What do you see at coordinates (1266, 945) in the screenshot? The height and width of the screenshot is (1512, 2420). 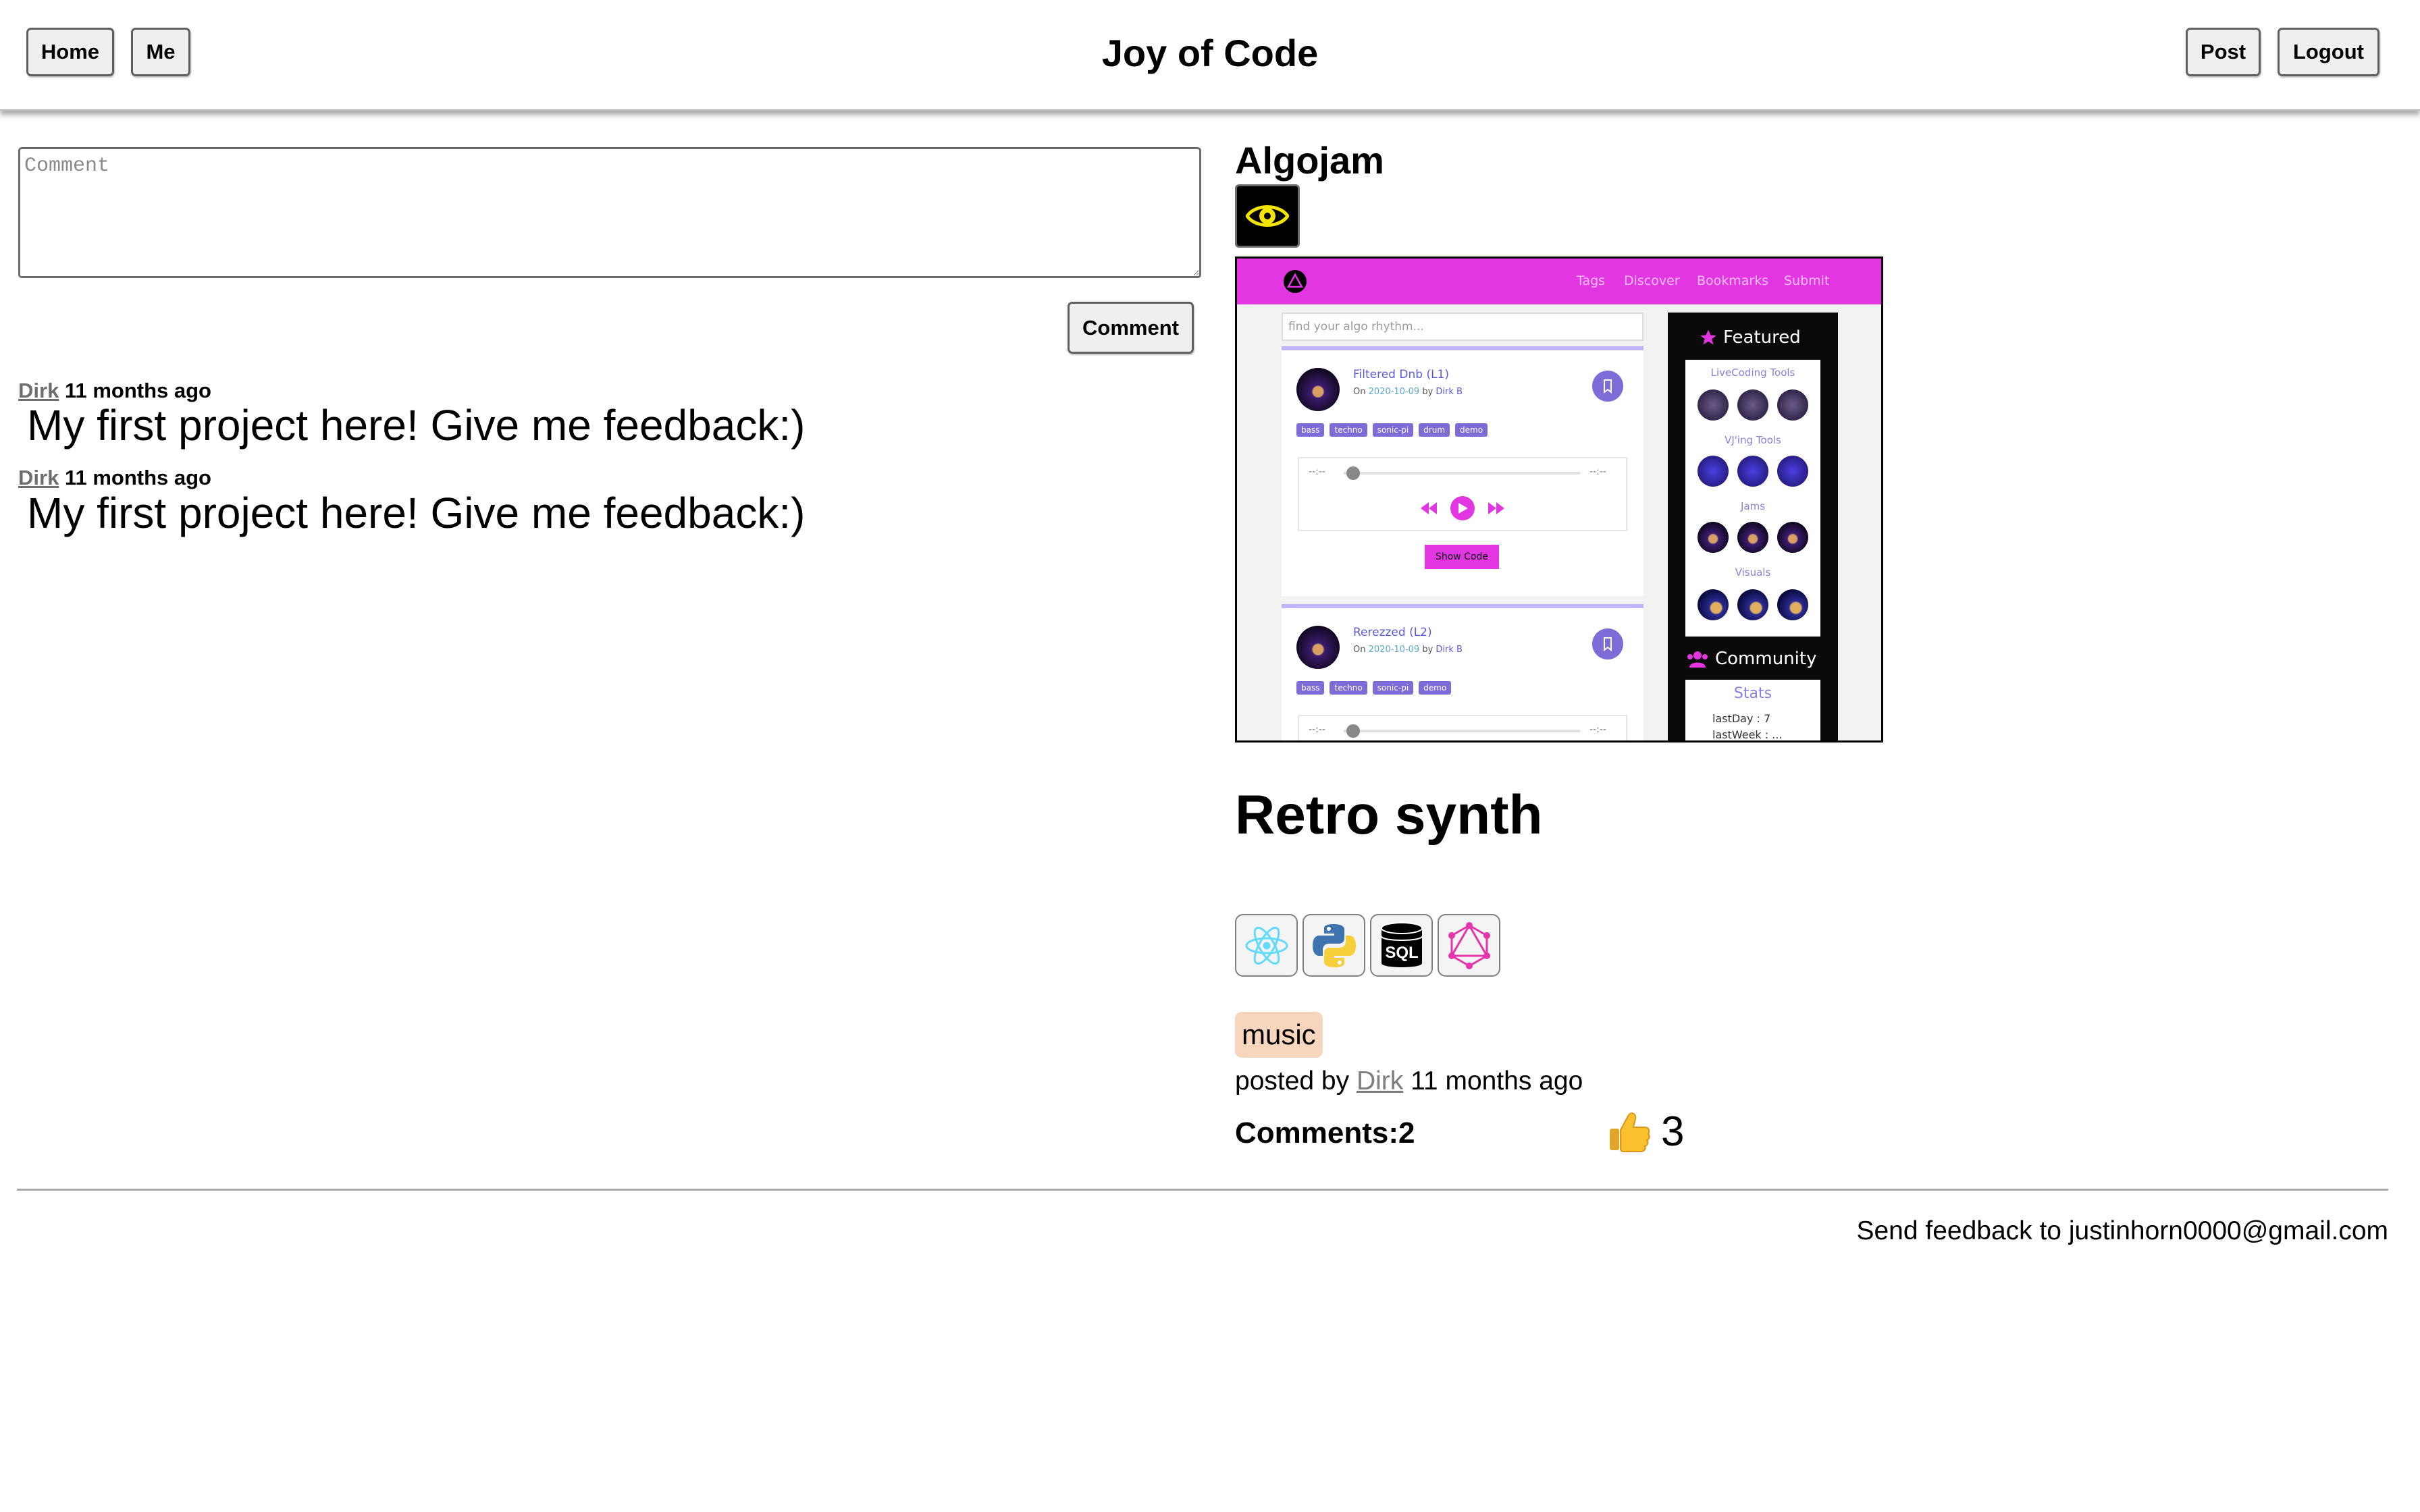 I see `react-icon` at bounding box center [1266, 945].